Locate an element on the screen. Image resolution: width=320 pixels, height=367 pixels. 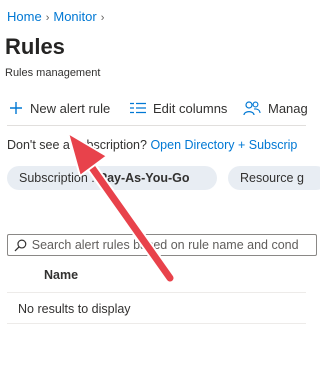
manage-label: Manag is located at coordinates (288, 108).